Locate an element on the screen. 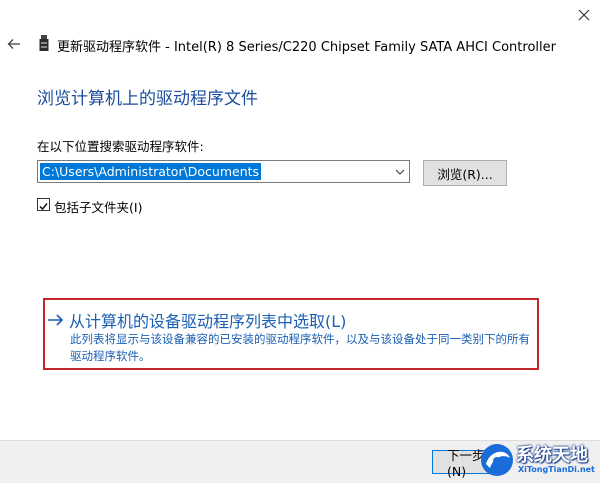 Image resolution: width=600 pixels, height=483 pixels. include-subfolders-checkbox is located at coordinates (43, 204).